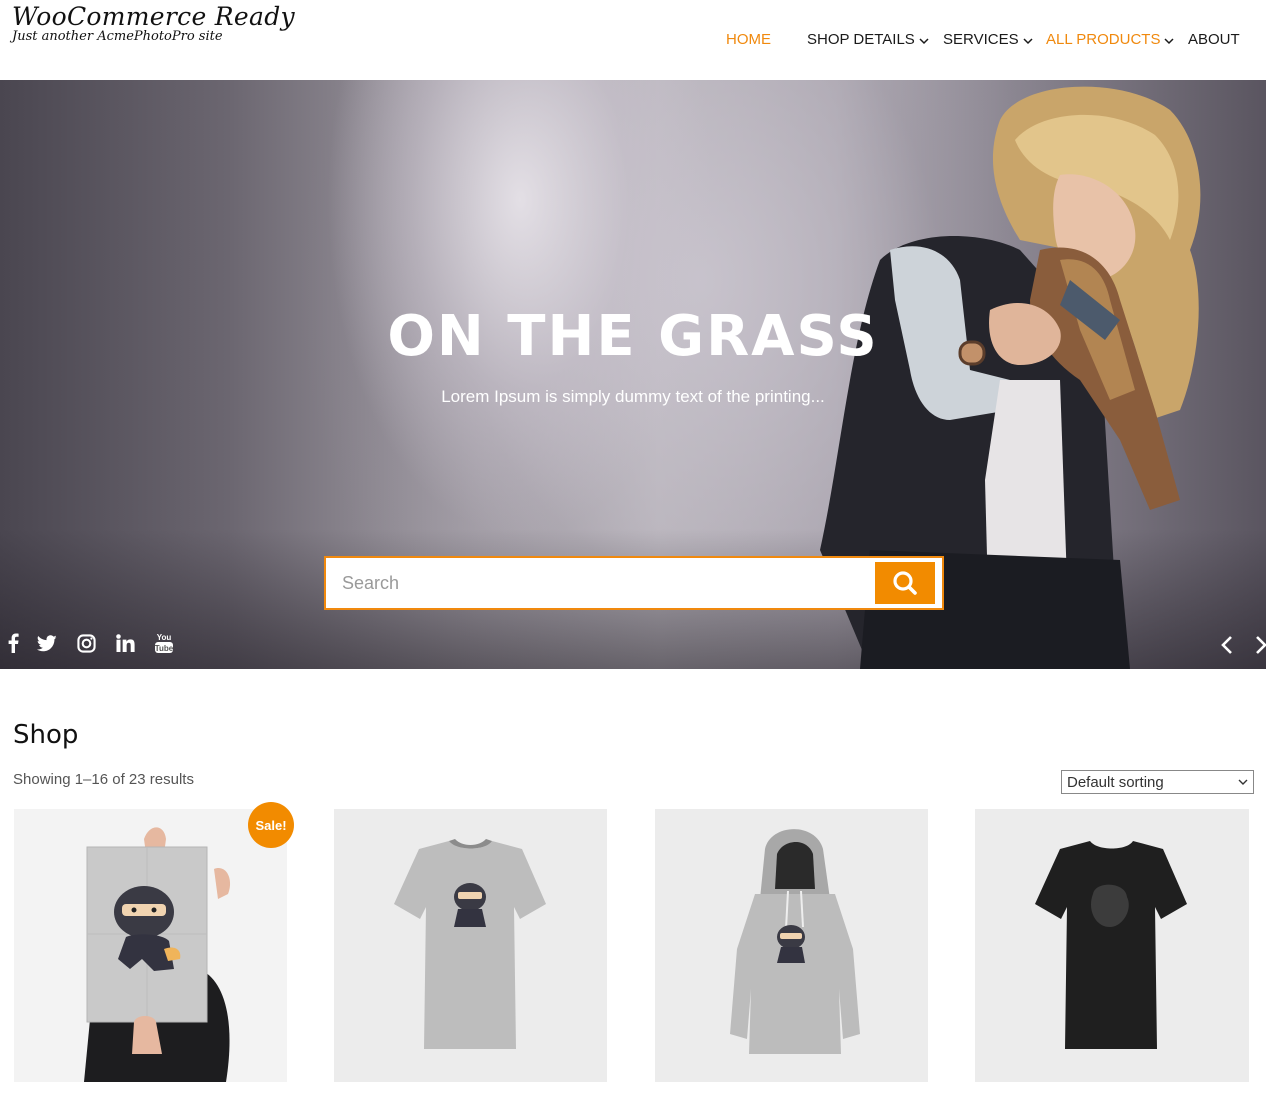 The width and height of the screenshot is (1266, 1094). Describe the element at coordinates (47, 643) in the screenshot. I see `twitter-icon` at that location.